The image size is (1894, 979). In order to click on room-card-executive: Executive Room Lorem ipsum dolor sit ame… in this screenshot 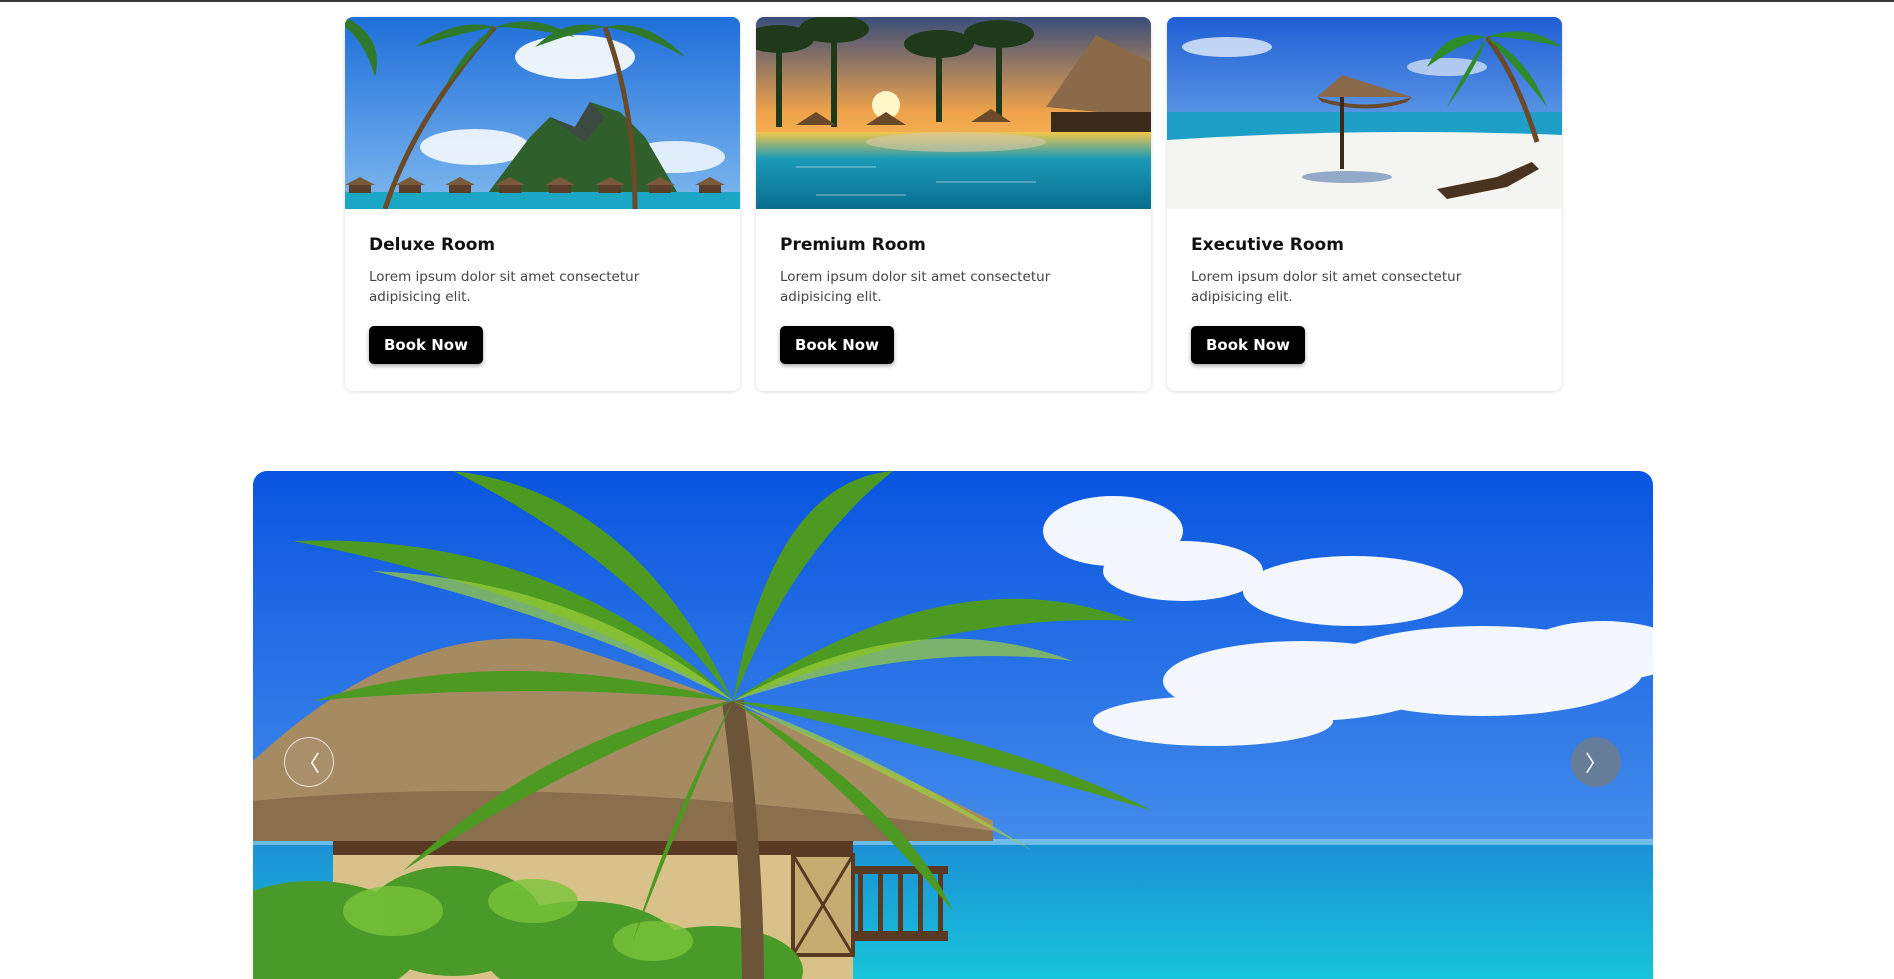, I will do `click(1364, 204)`.